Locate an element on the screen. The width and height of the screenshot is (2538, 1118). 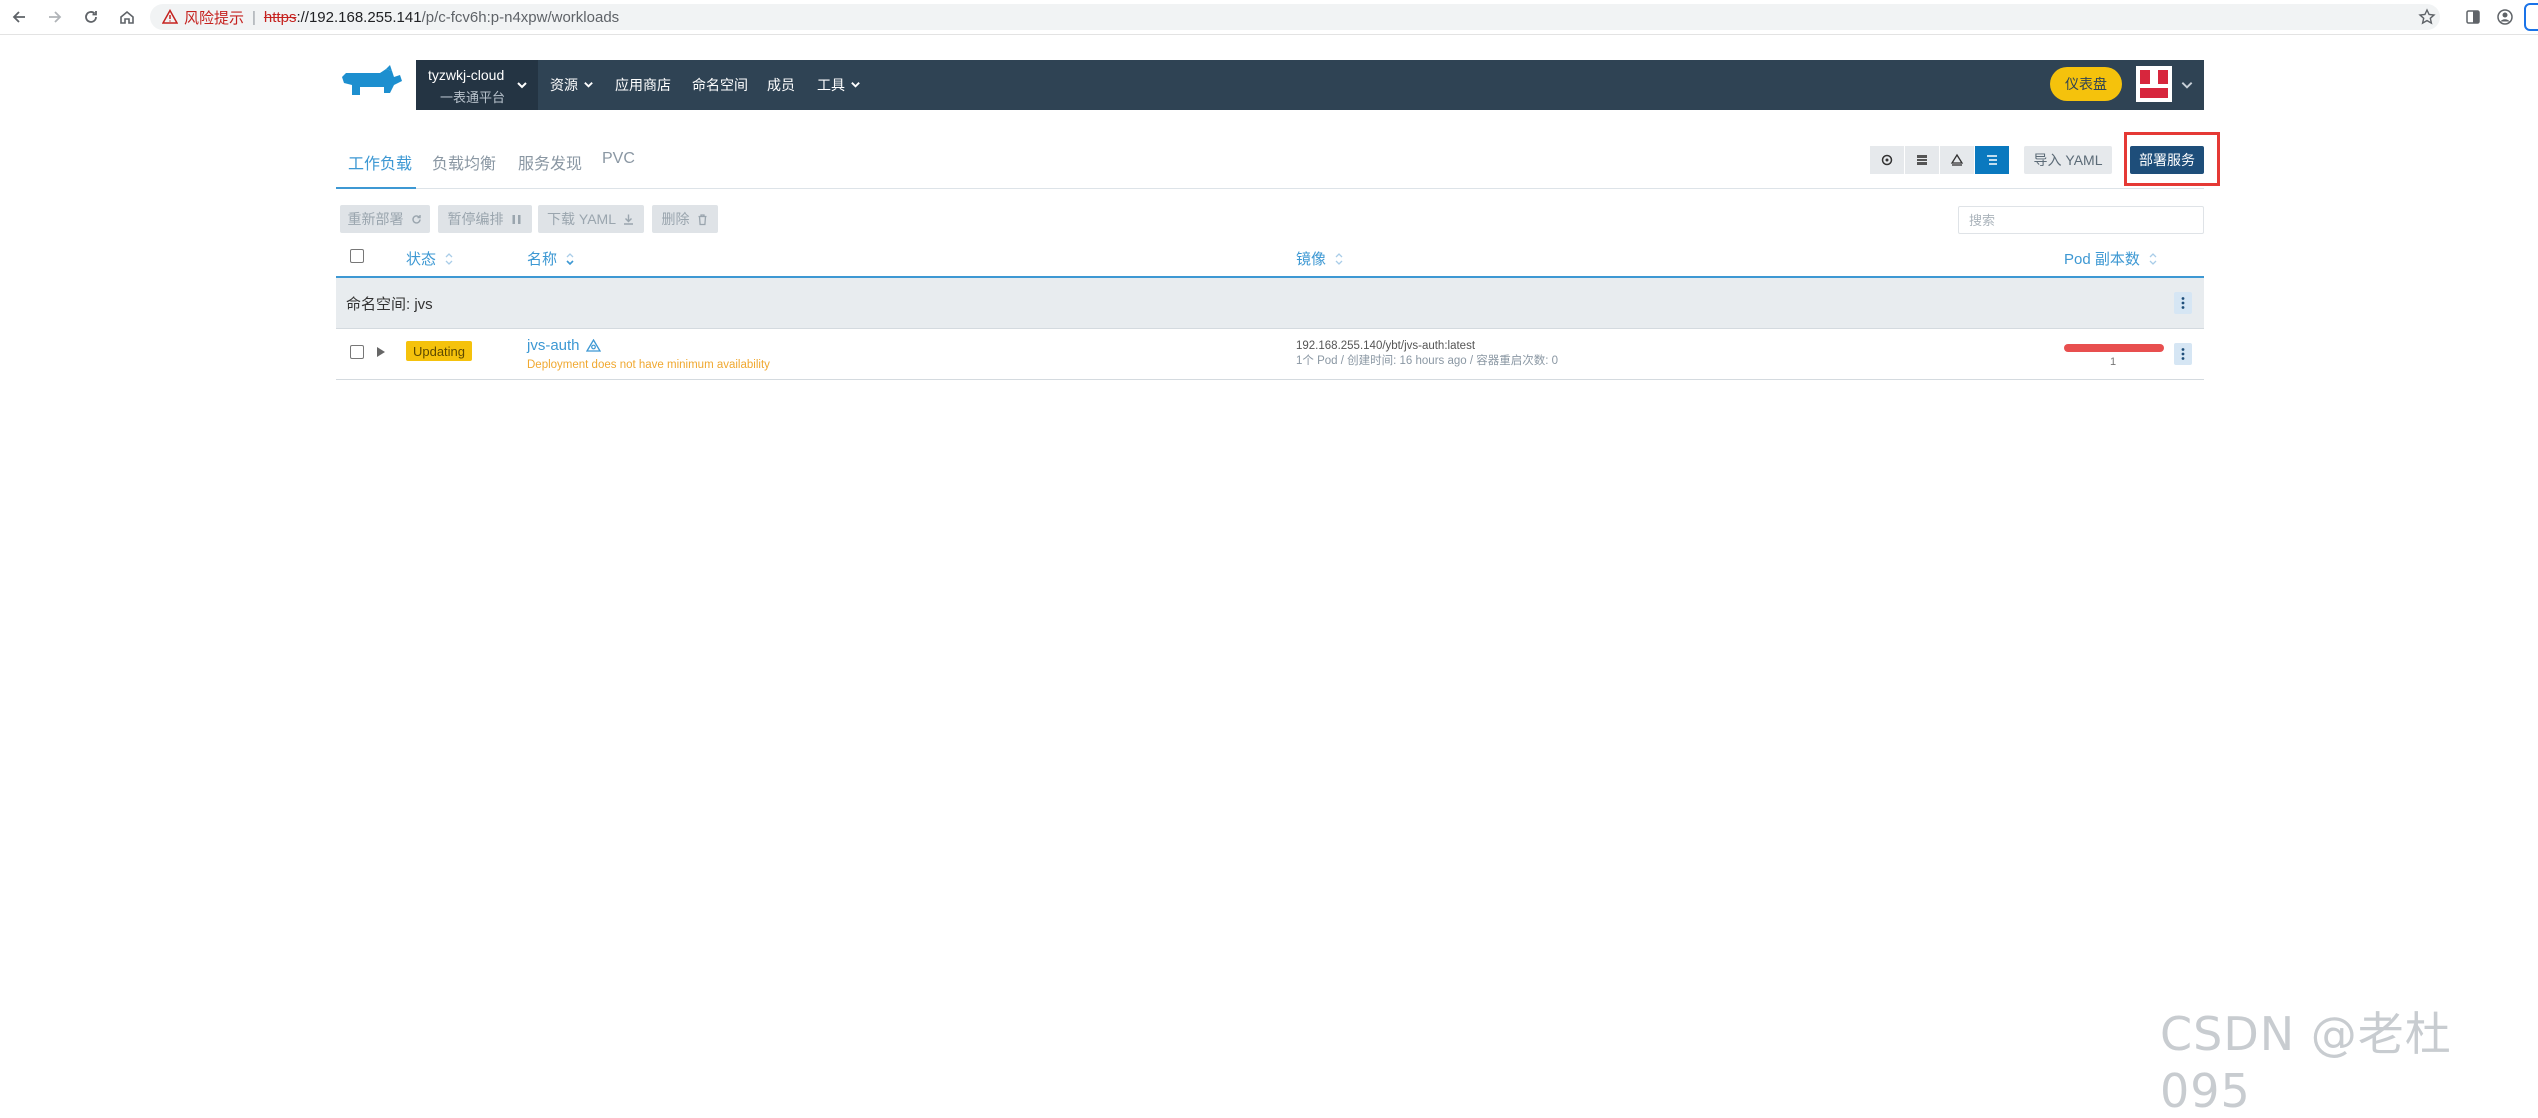
node-icon is located at coordinates (1887, 160).